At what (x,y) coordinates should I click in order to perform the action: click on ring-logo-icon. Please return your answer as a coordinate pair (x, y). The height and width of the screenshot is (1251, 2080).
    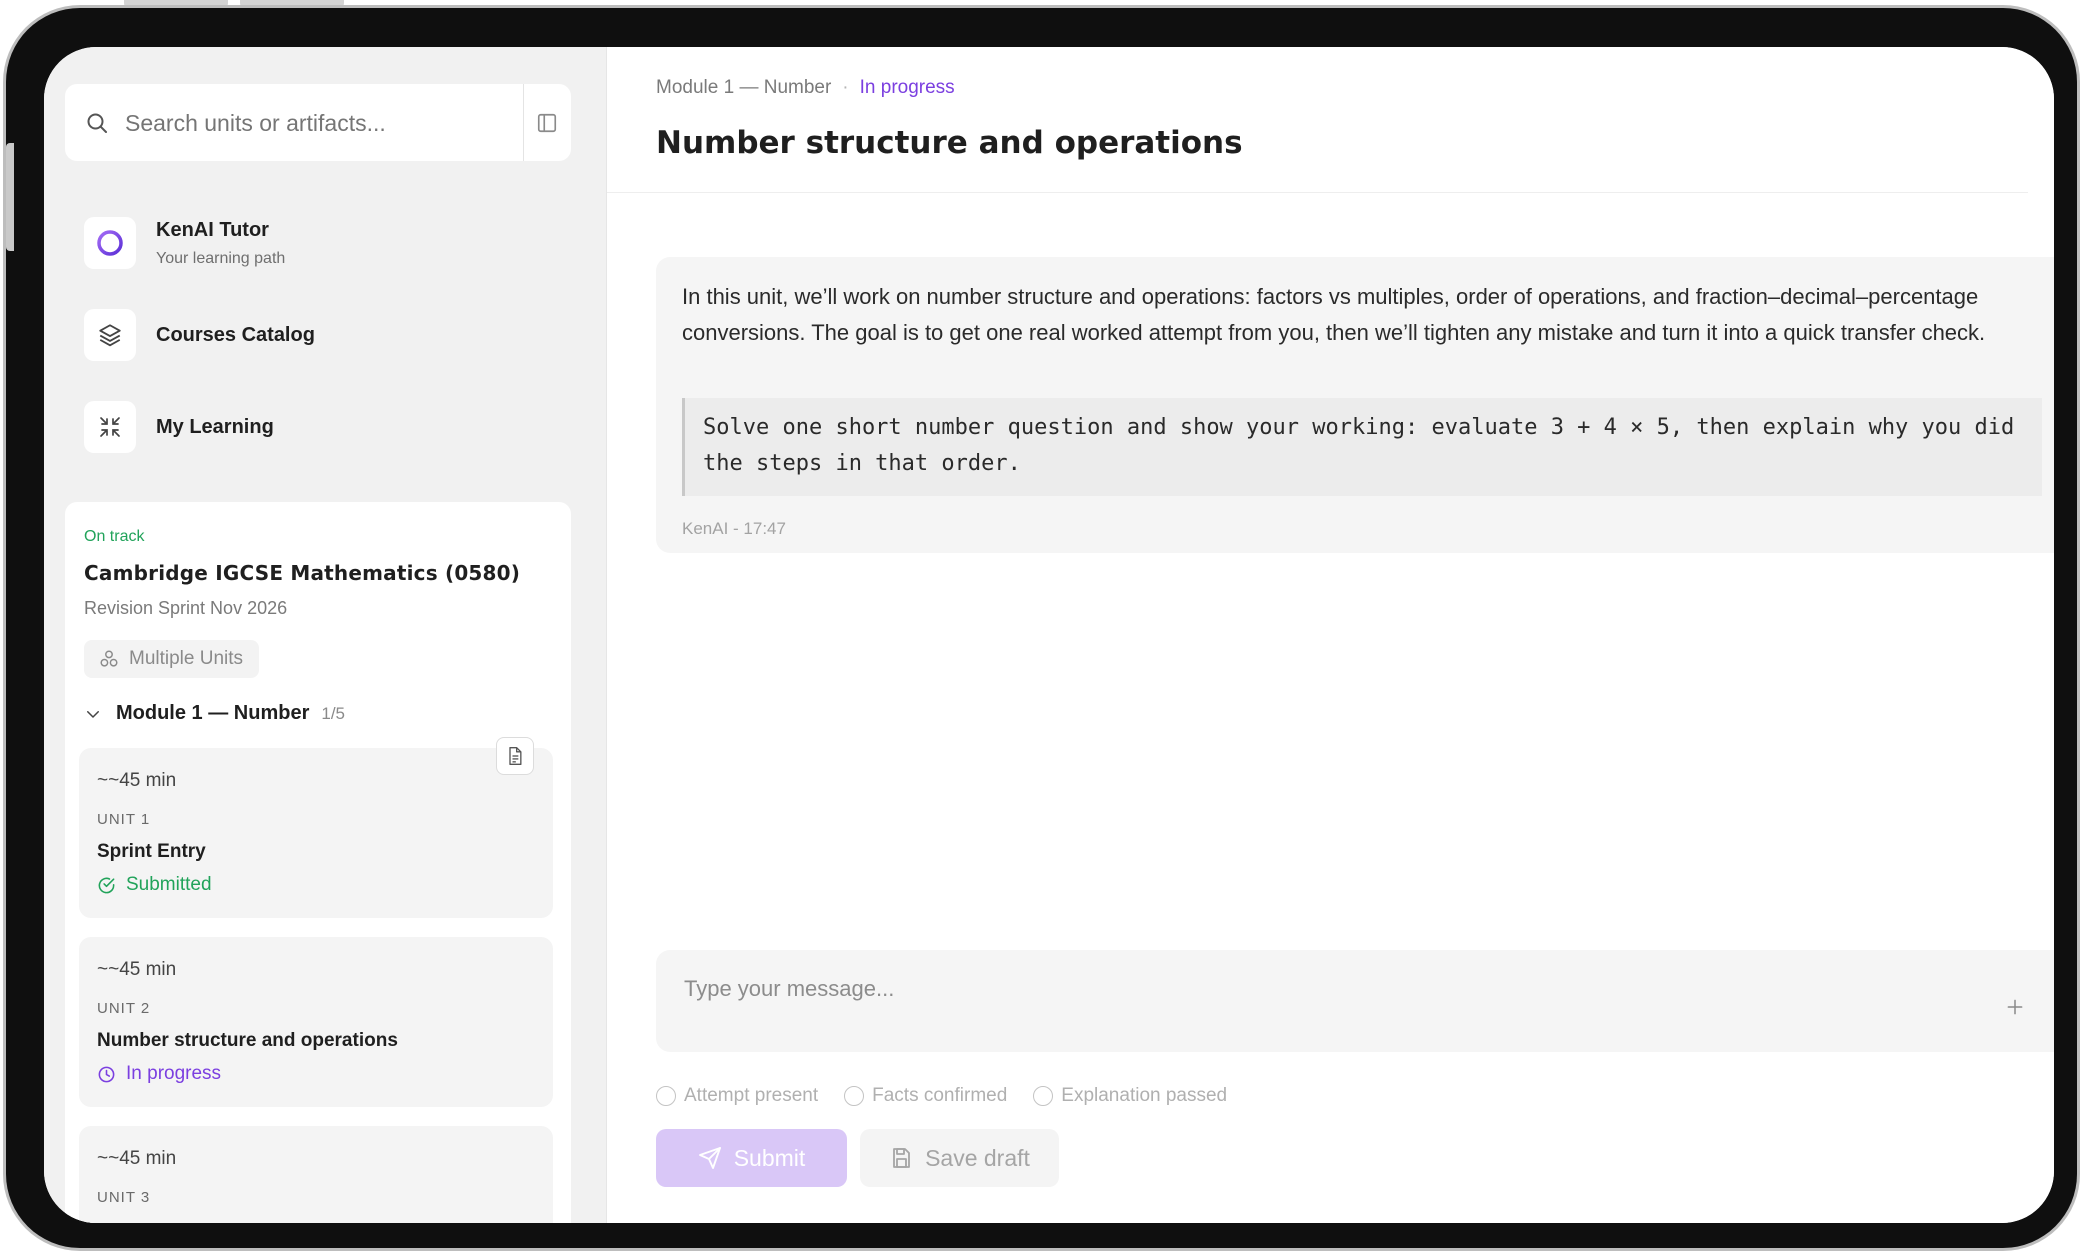
    Looking at the image, I should click on (110, 243).